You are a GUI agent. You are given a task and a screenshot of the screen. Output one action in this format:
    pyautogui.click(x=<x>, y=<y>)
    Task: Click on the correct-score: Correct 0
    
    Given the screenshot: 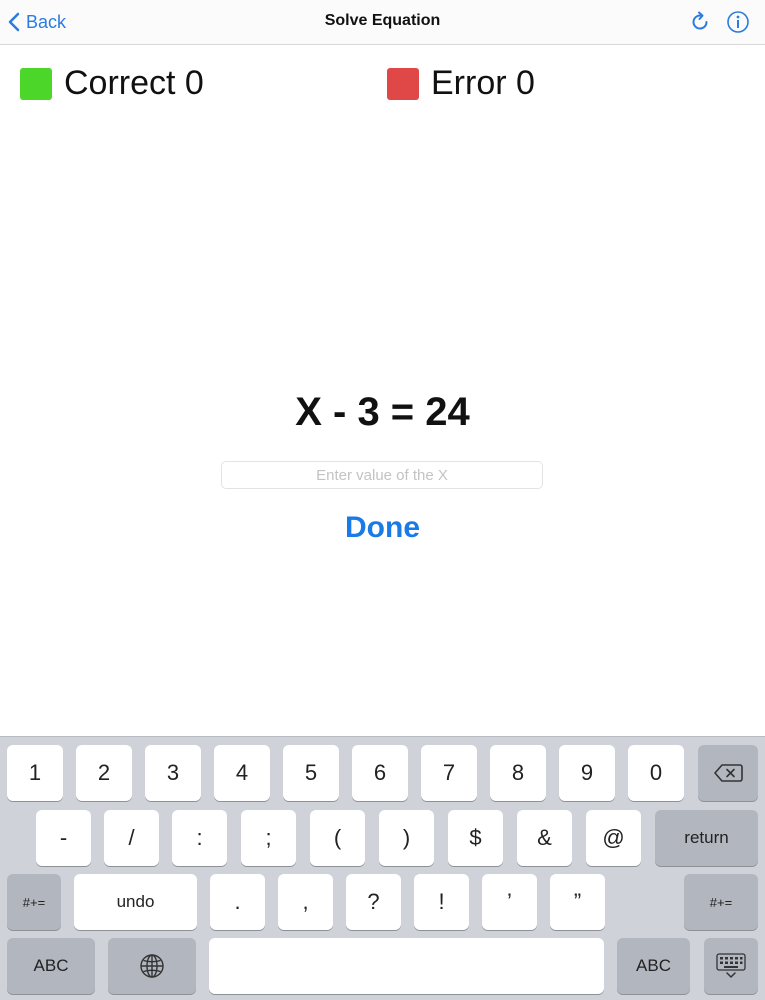 What is the action you would take?
    pyautogui.click(x=112, y=83)
    